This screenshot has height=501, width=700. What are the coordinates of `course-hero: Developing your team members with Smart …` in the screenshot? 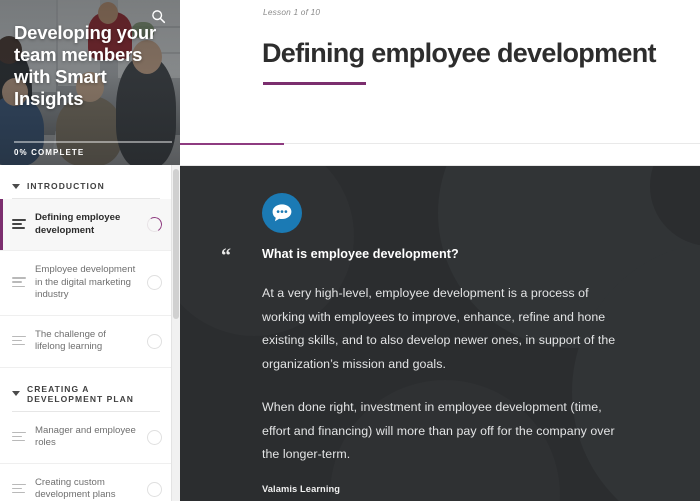 It's located at (90, 82).